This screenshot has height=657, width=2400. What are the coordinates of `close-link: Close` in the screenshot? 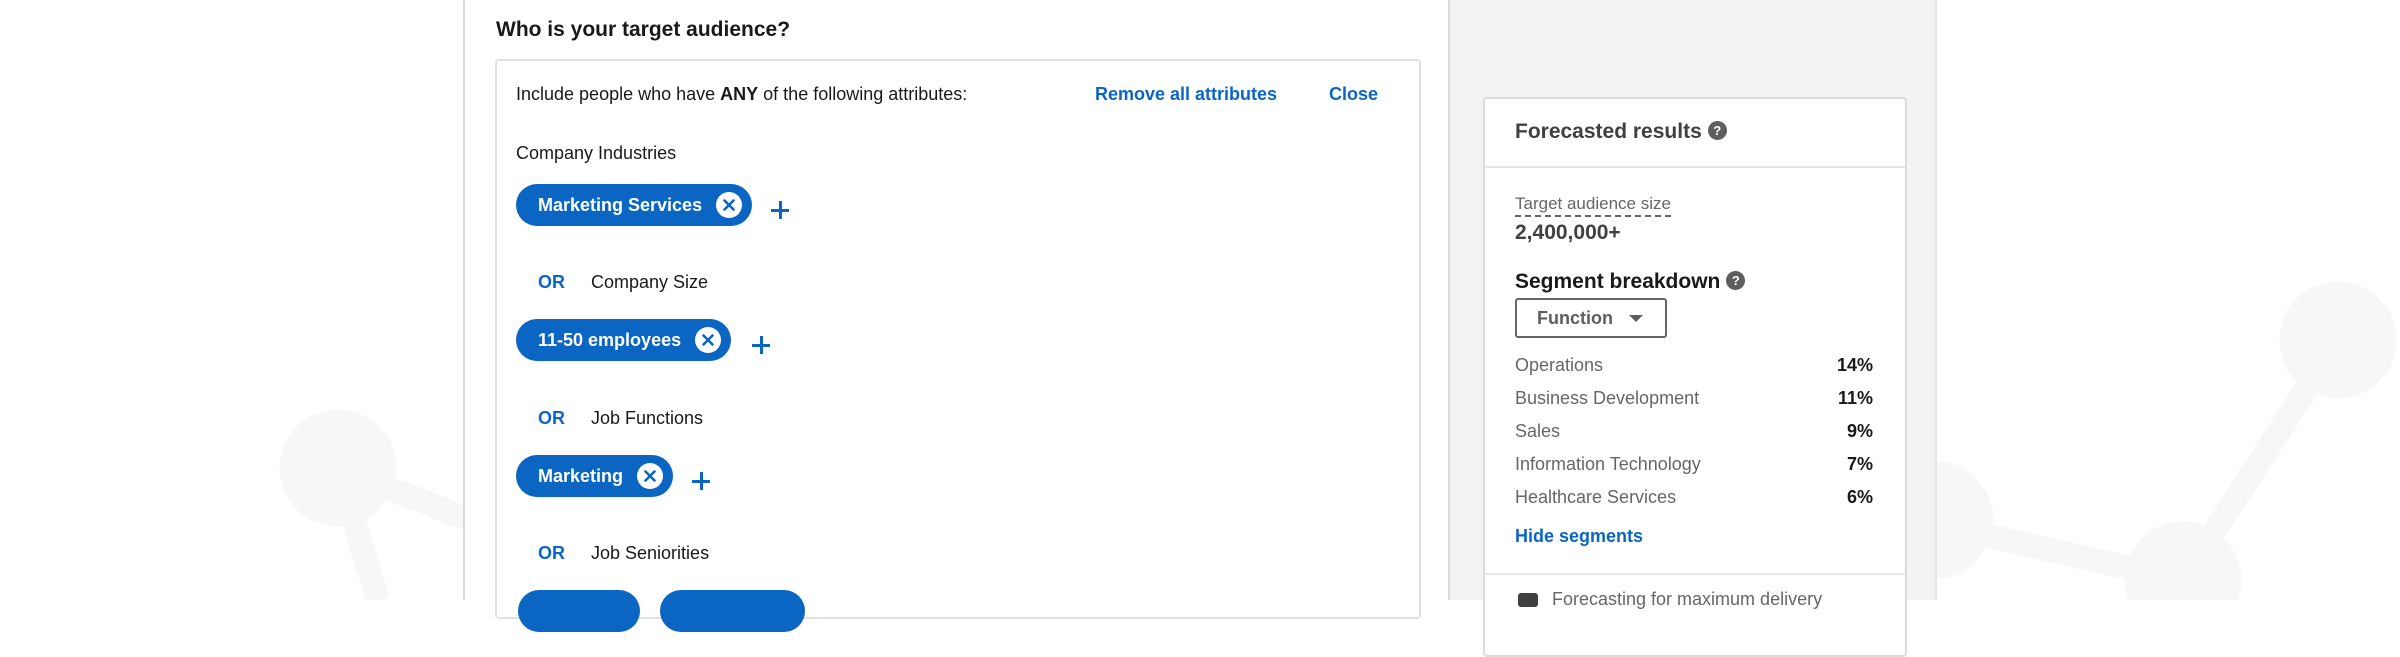 It's located at (1353, 94).